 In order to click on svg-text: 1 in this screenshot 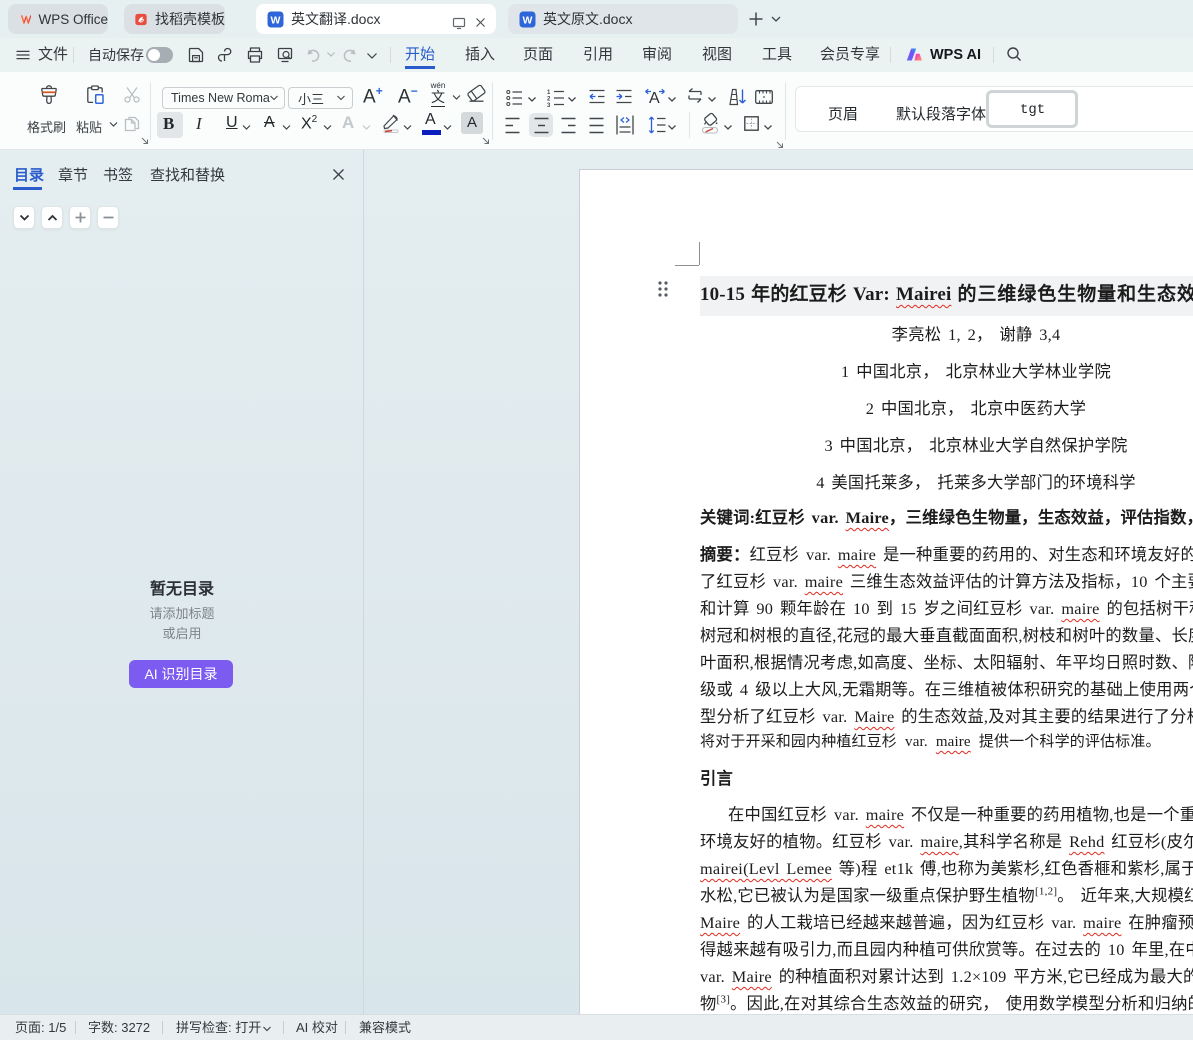, I will do `click(549, 93)`.